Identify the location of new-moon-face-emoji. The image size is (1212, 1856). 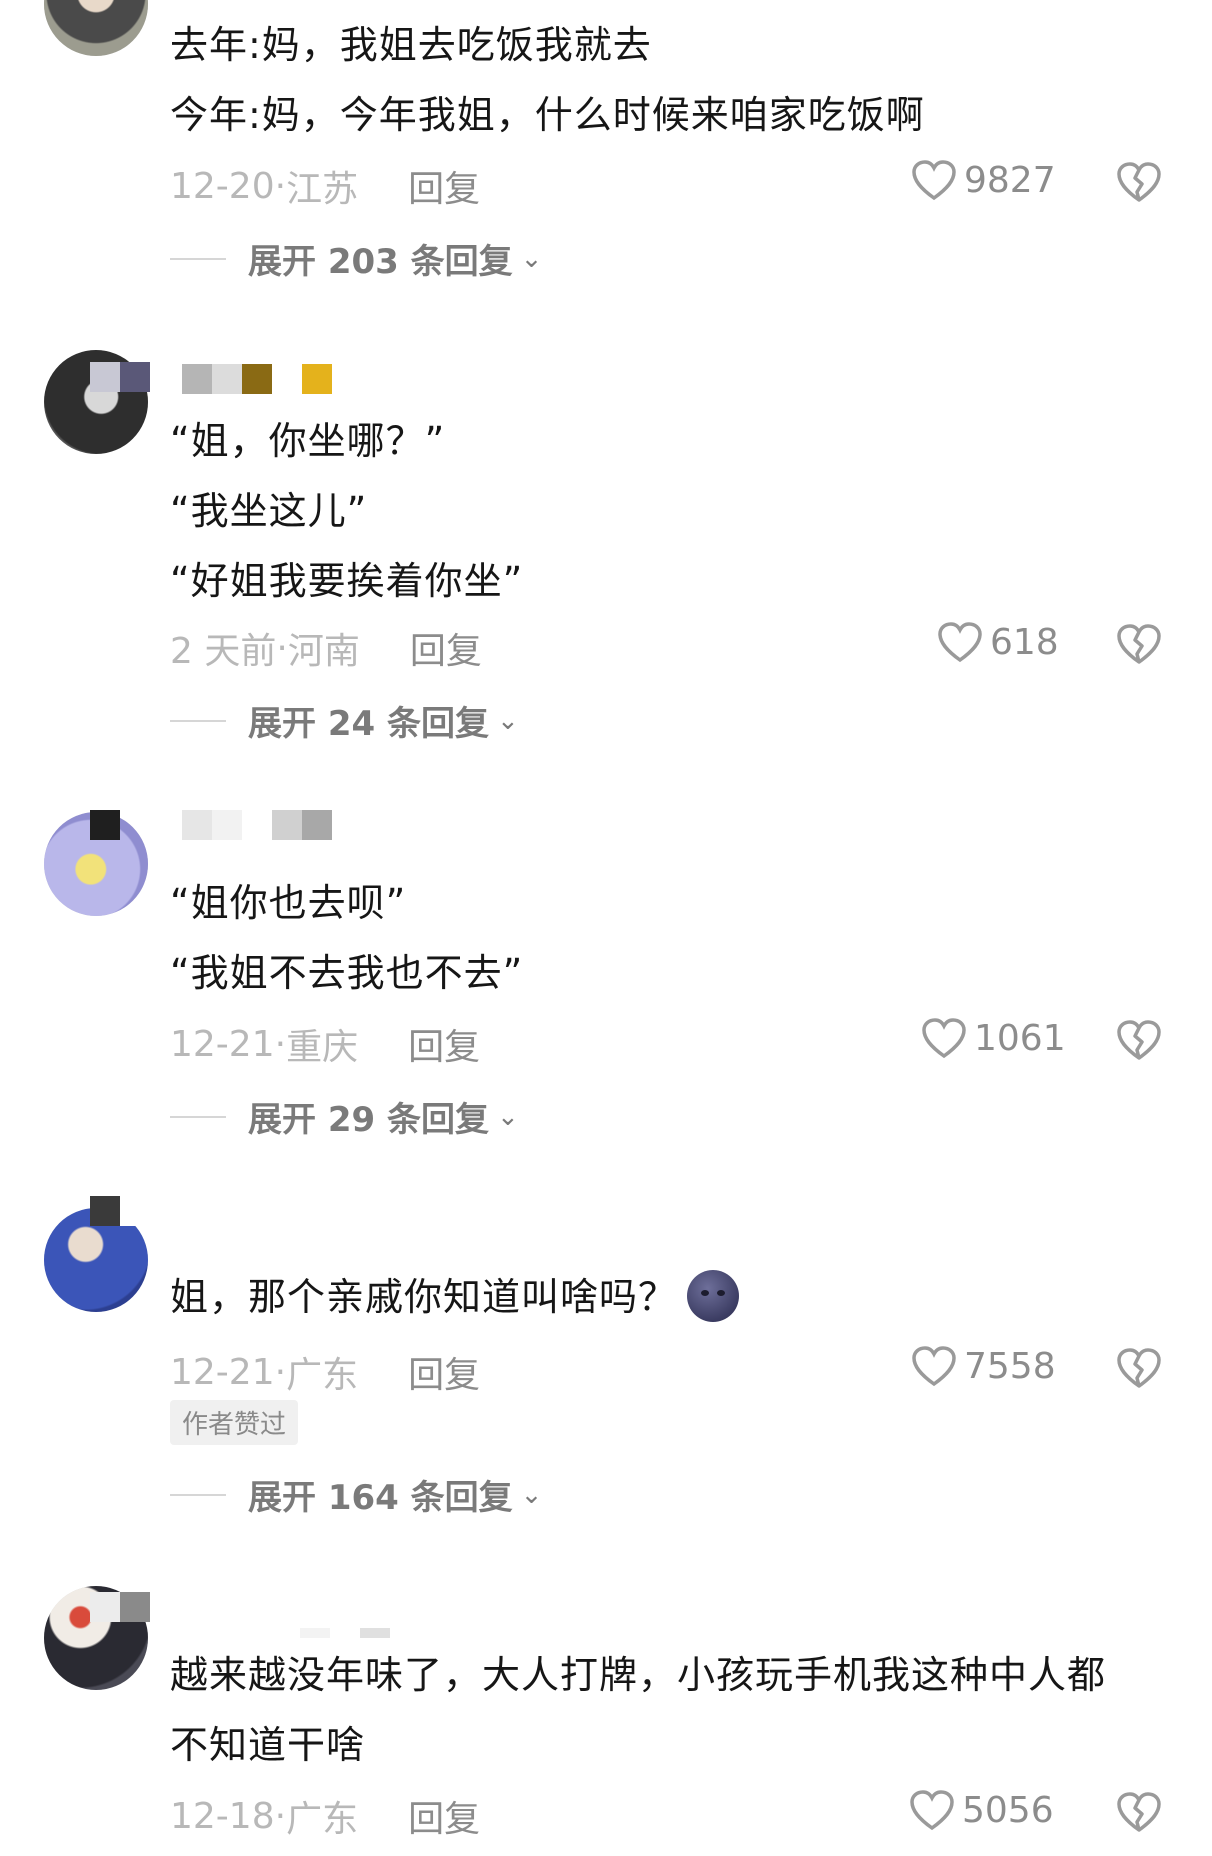
(713, 1295).